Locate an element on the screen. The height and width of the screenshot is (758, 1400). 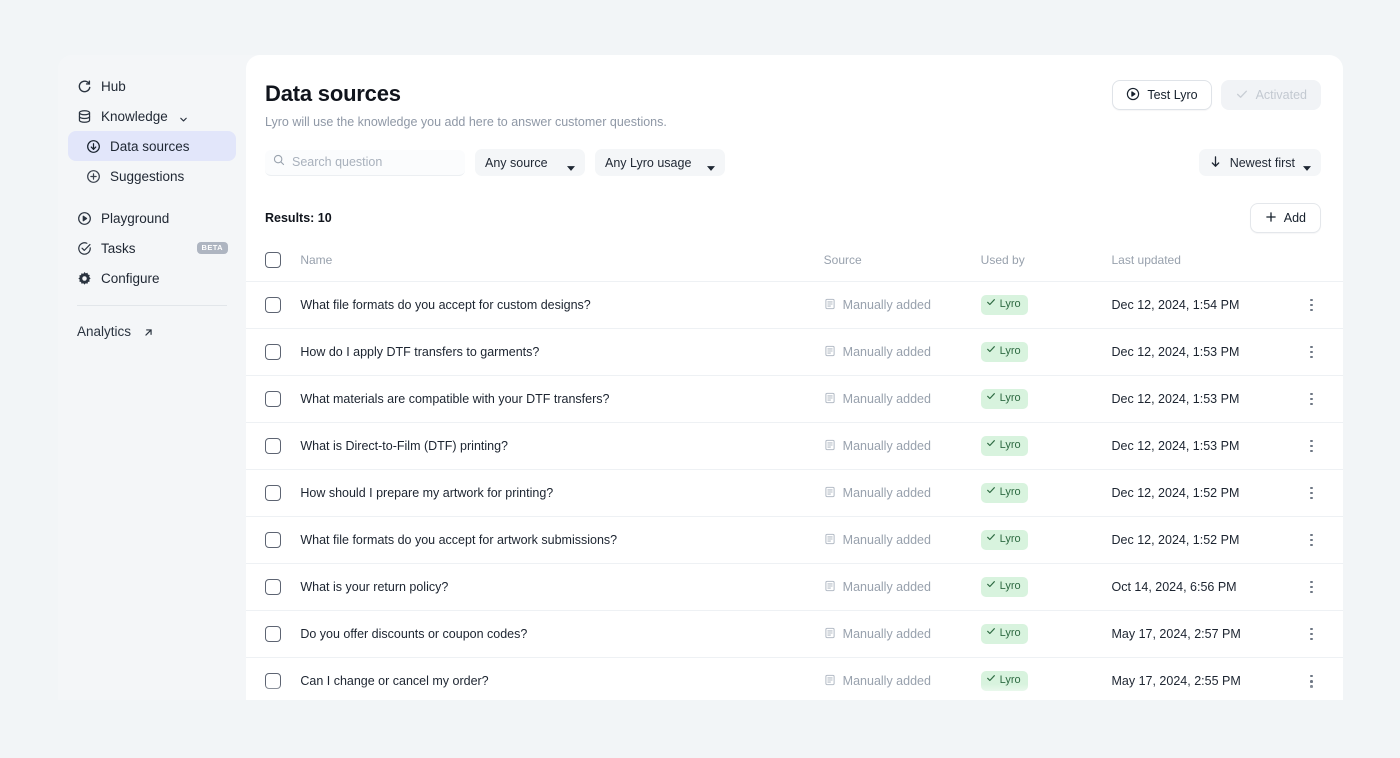
sidebar-item-configure: Configure is located at coordinates (152, 278).